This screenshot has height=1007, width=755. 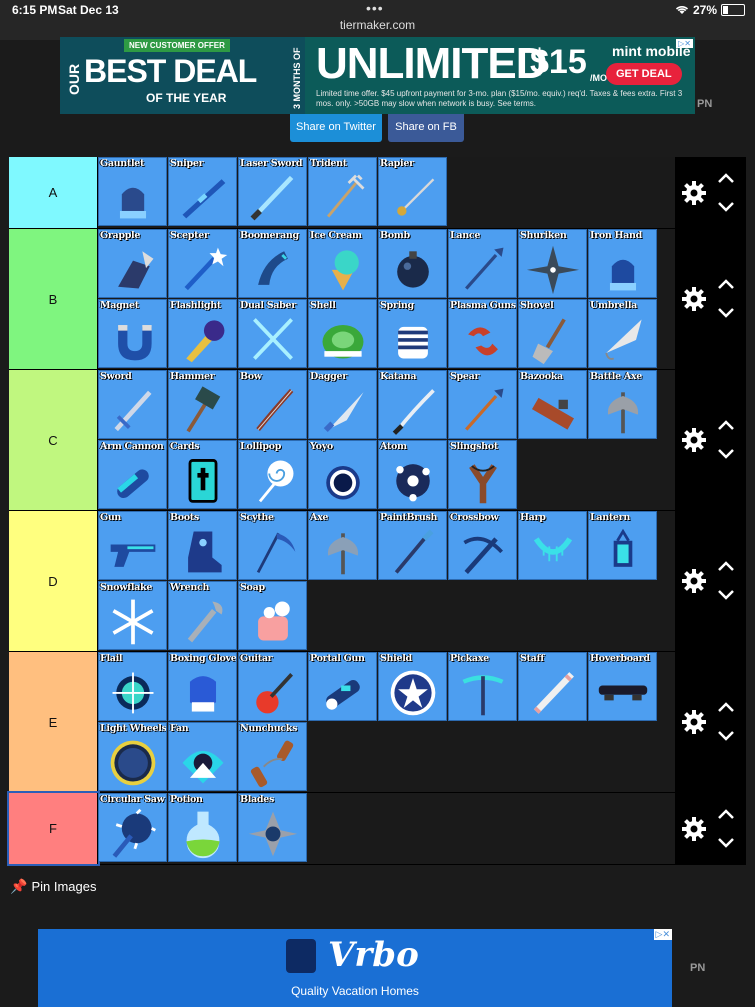 I want to click on tier-item: Sword, so click(x=132, y=404).